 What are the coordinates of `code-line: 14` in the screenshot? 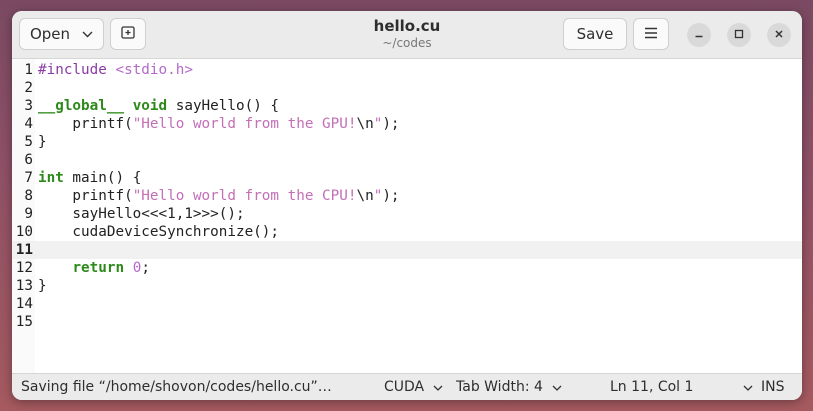 It's located at (407, 304).